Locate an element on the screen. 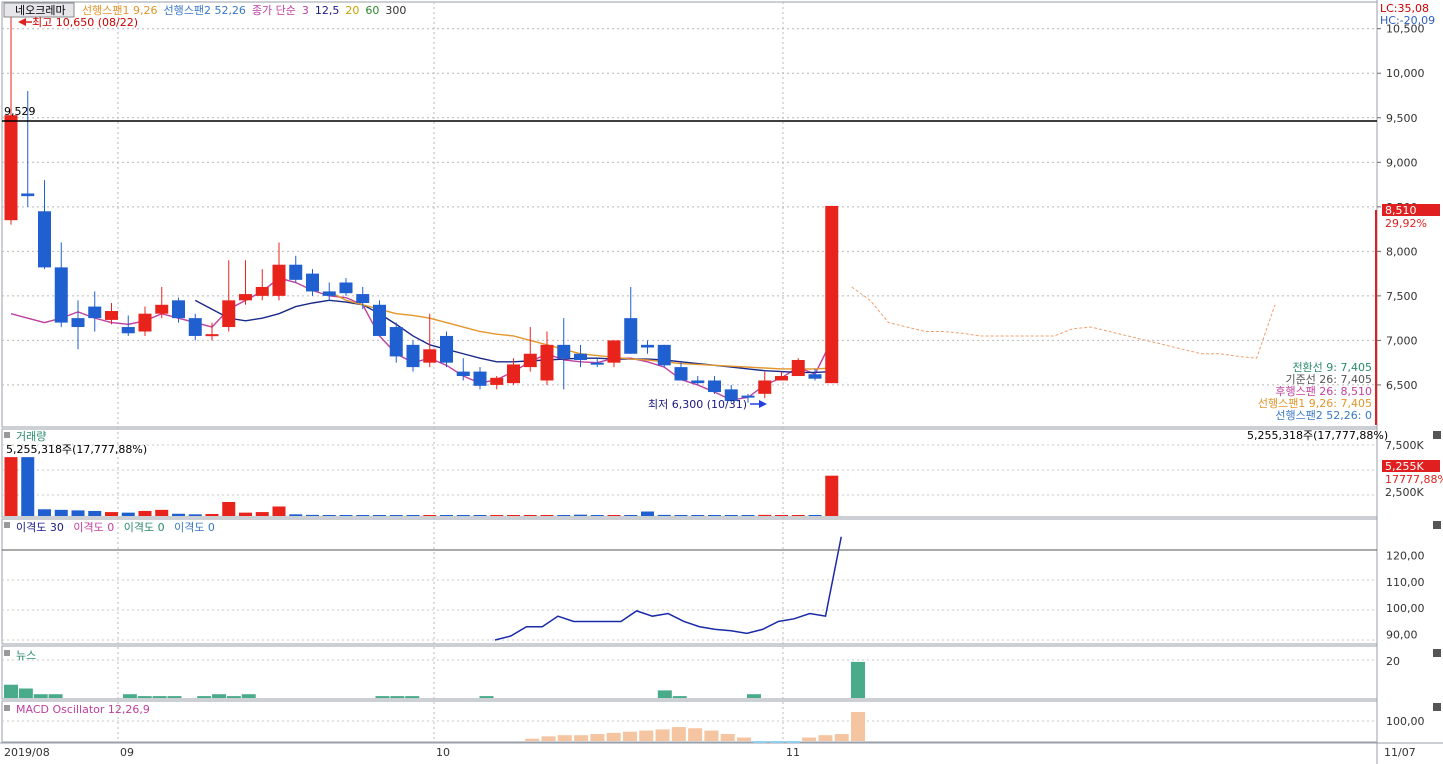 Image resolution: width=1443 pixels, height=764 pixels. news-close-icon is located at coordinates (1437, 653).